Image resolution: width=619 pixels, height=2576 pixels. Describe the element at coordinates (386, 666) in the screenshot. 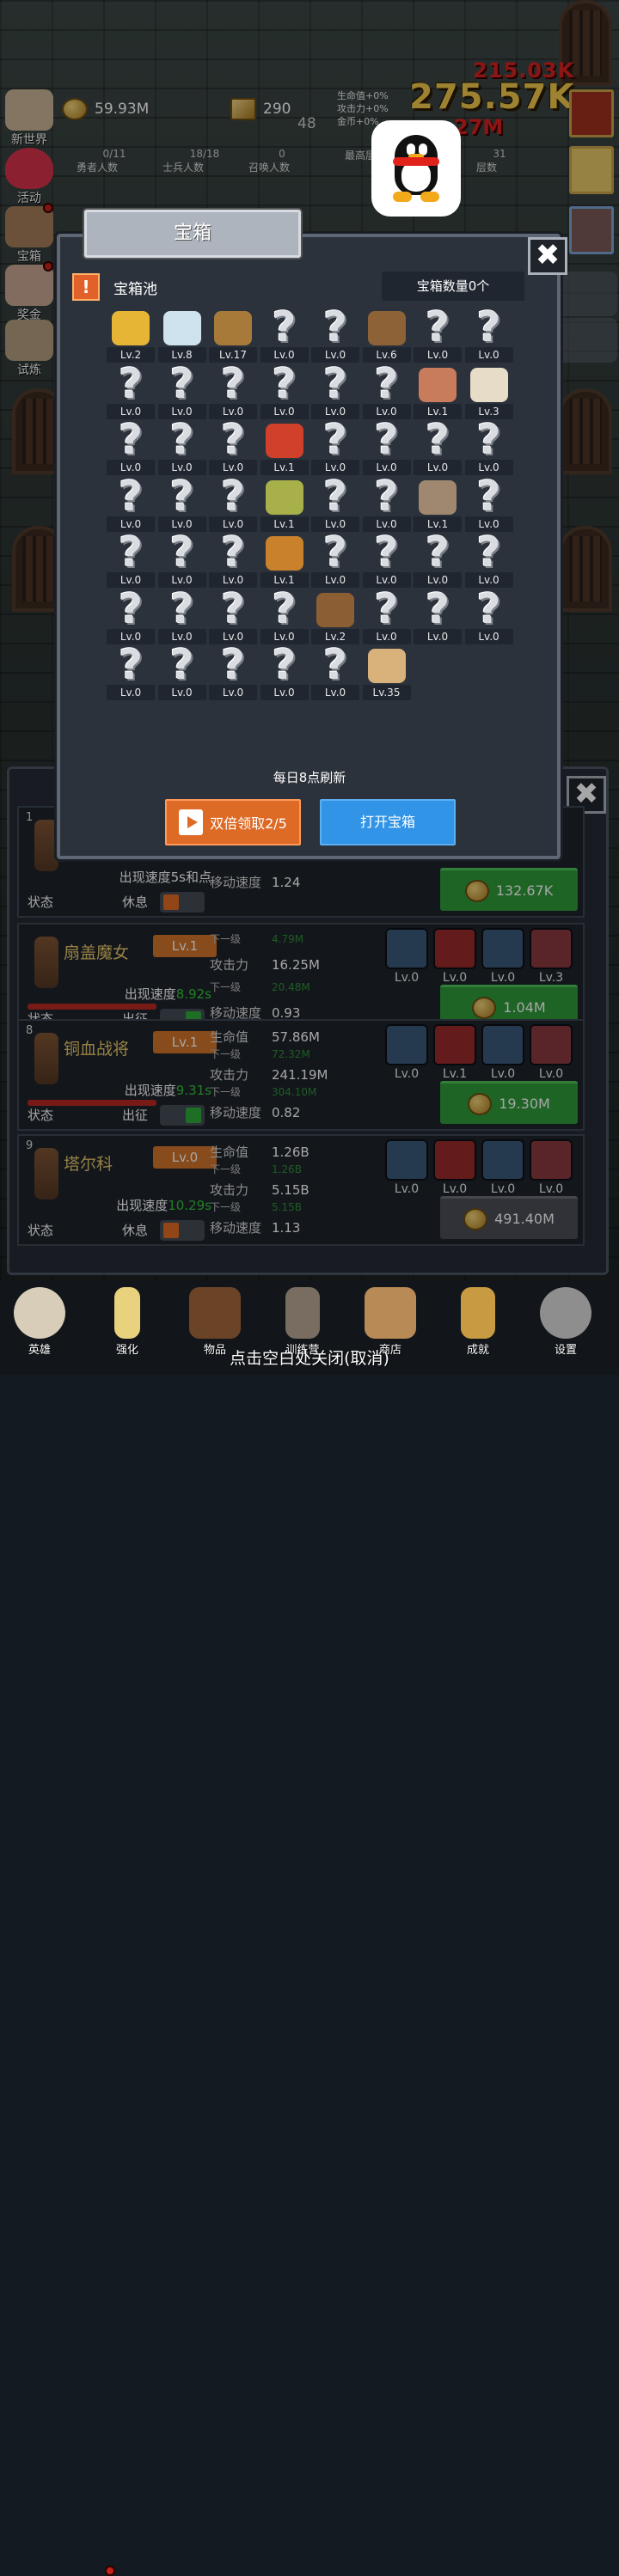

I see `beer-icon` at that location.